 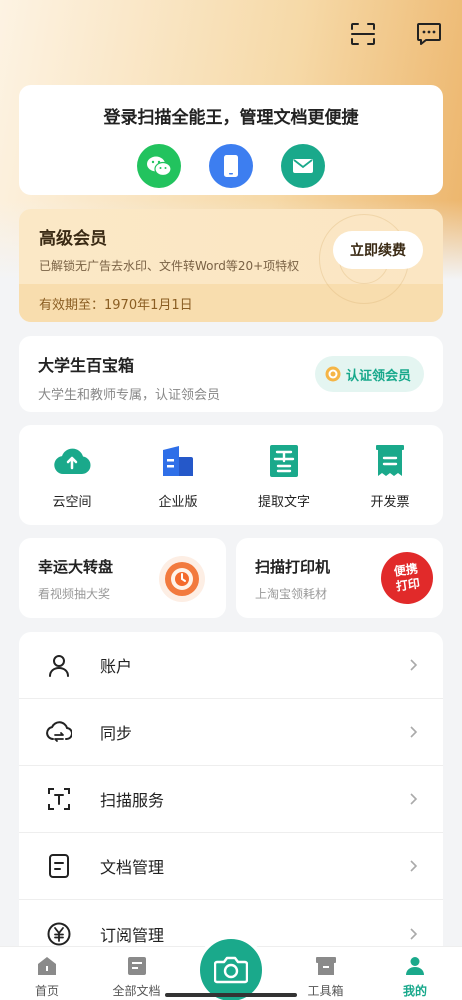 What do you see at coordinates (283, 502) in the screenshot?
I see `tool-label: 提取文字` at bounding box center [283, 502].